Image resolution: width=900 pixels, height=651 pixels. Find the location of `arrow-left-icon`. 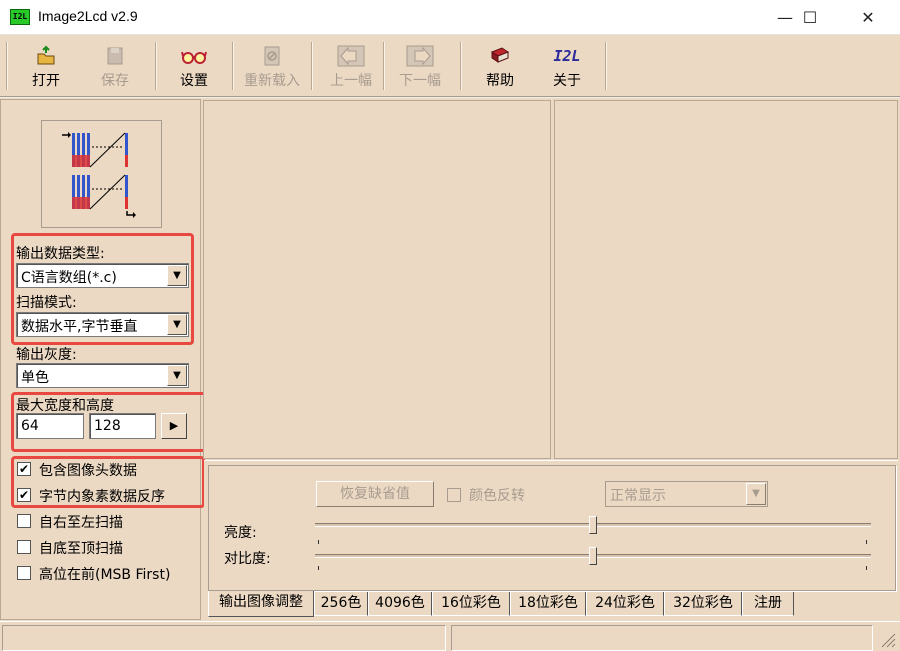

arrow-left-icon is located at coordinates (351, 56).